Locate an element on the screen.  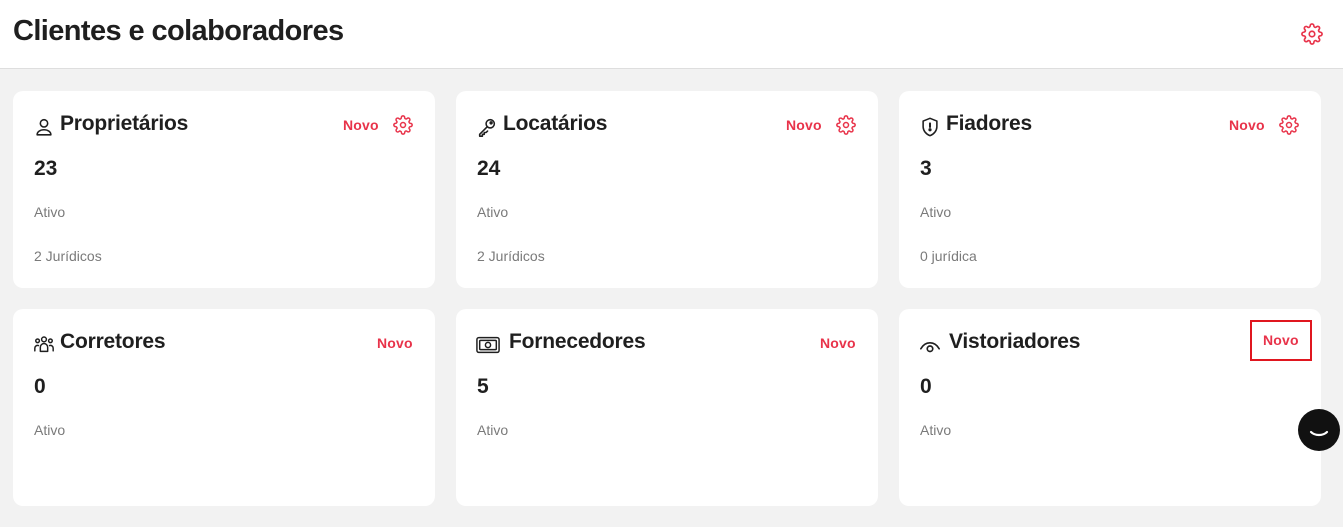
card-vistoriadores: Vistoriadores Novo 0 Ativo is located at coordinates (1110, 407).